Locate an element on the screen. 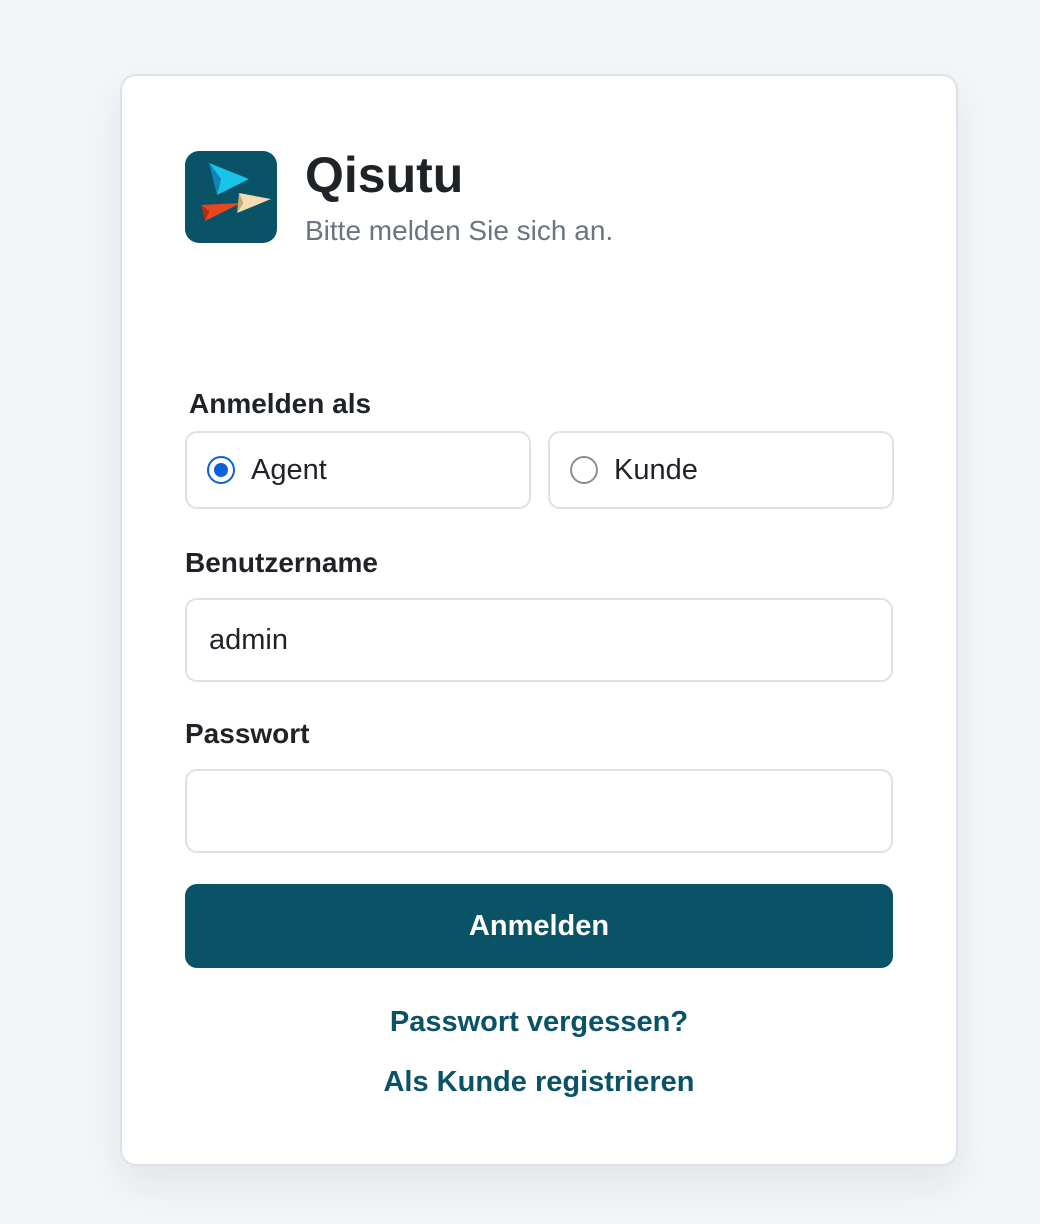 The width and height of the screenshot is (1040, 1224). radio-agent-indicator is located at coordinates (221, 470).